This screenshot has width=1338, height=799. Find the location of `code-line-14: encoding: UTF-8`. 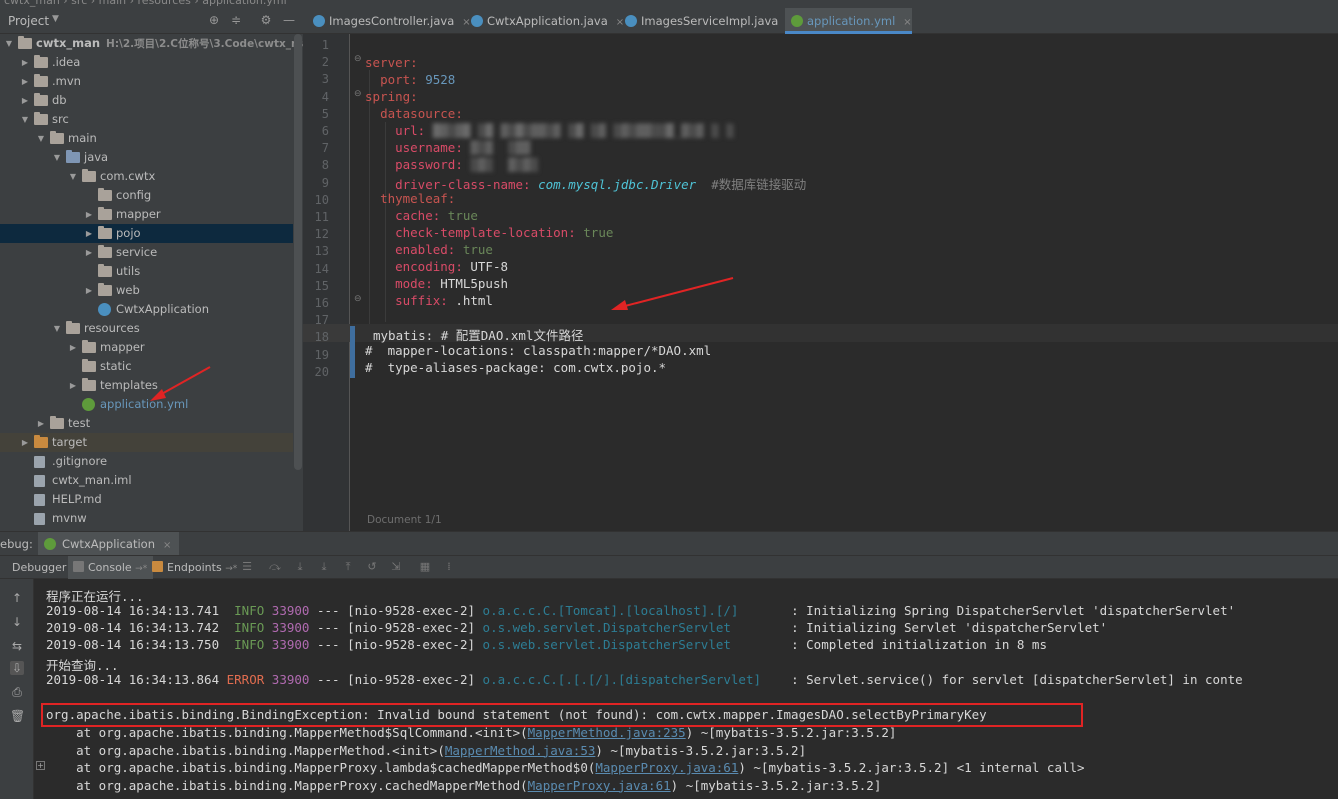

code-line-14: encoding: UTF-8 is located at coordinates (452, 266).